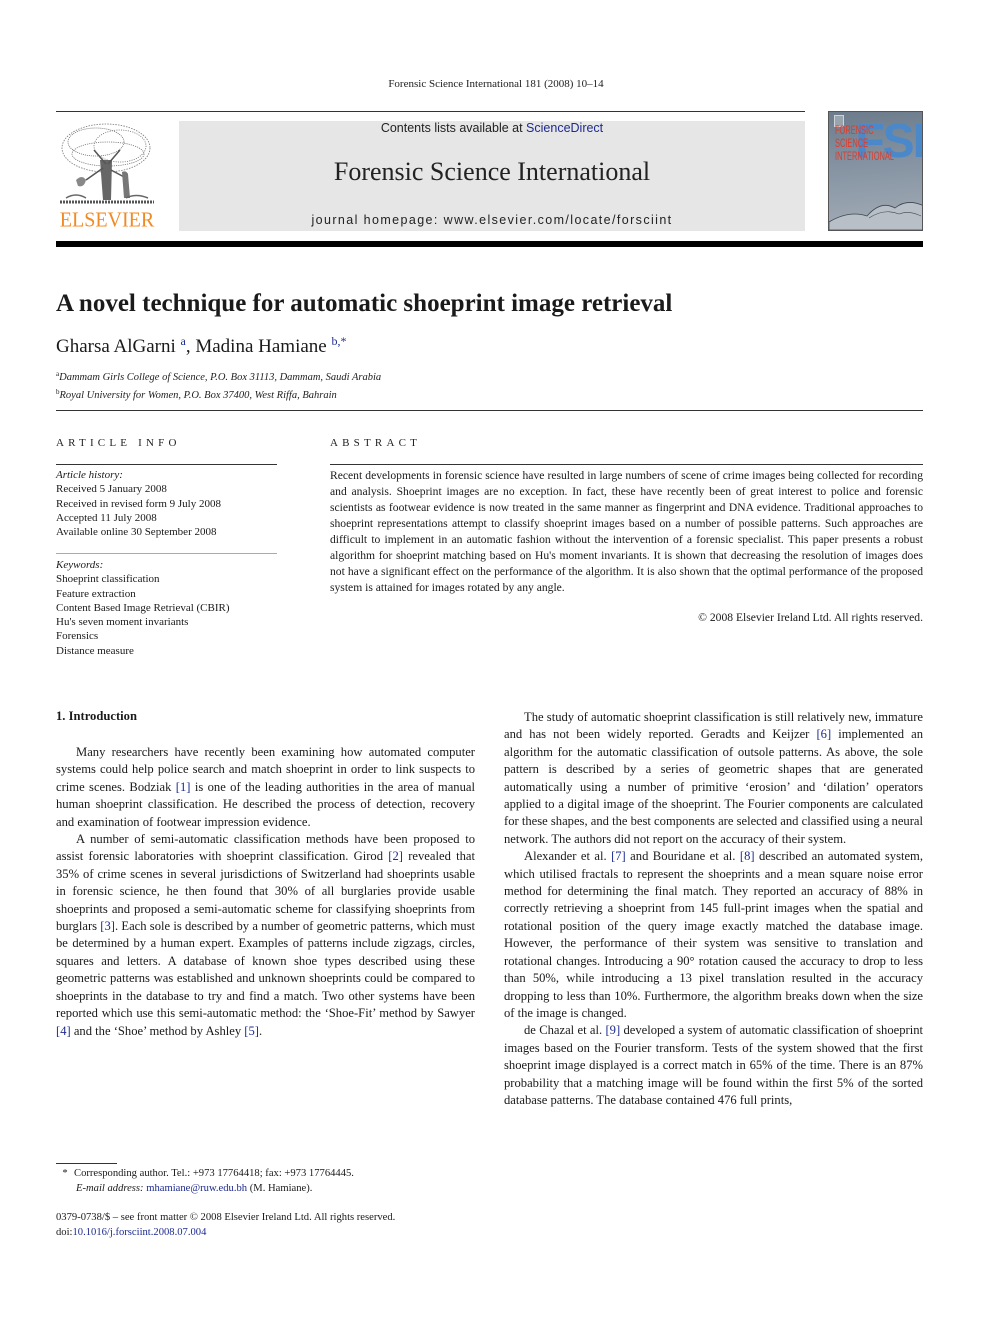 The image size is (992, 1323). Describe the element at coordinates (89, 475) in the screenshot. I see `article-history-label: Article history:` at that location.